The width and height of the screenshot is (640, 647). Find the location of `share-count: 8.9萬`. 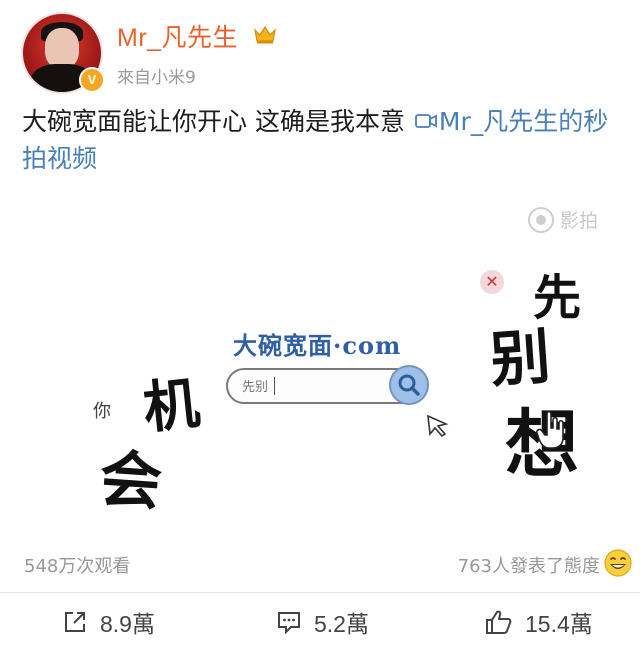

share-count: 8.9萬 is located at coordinates (127, 624).